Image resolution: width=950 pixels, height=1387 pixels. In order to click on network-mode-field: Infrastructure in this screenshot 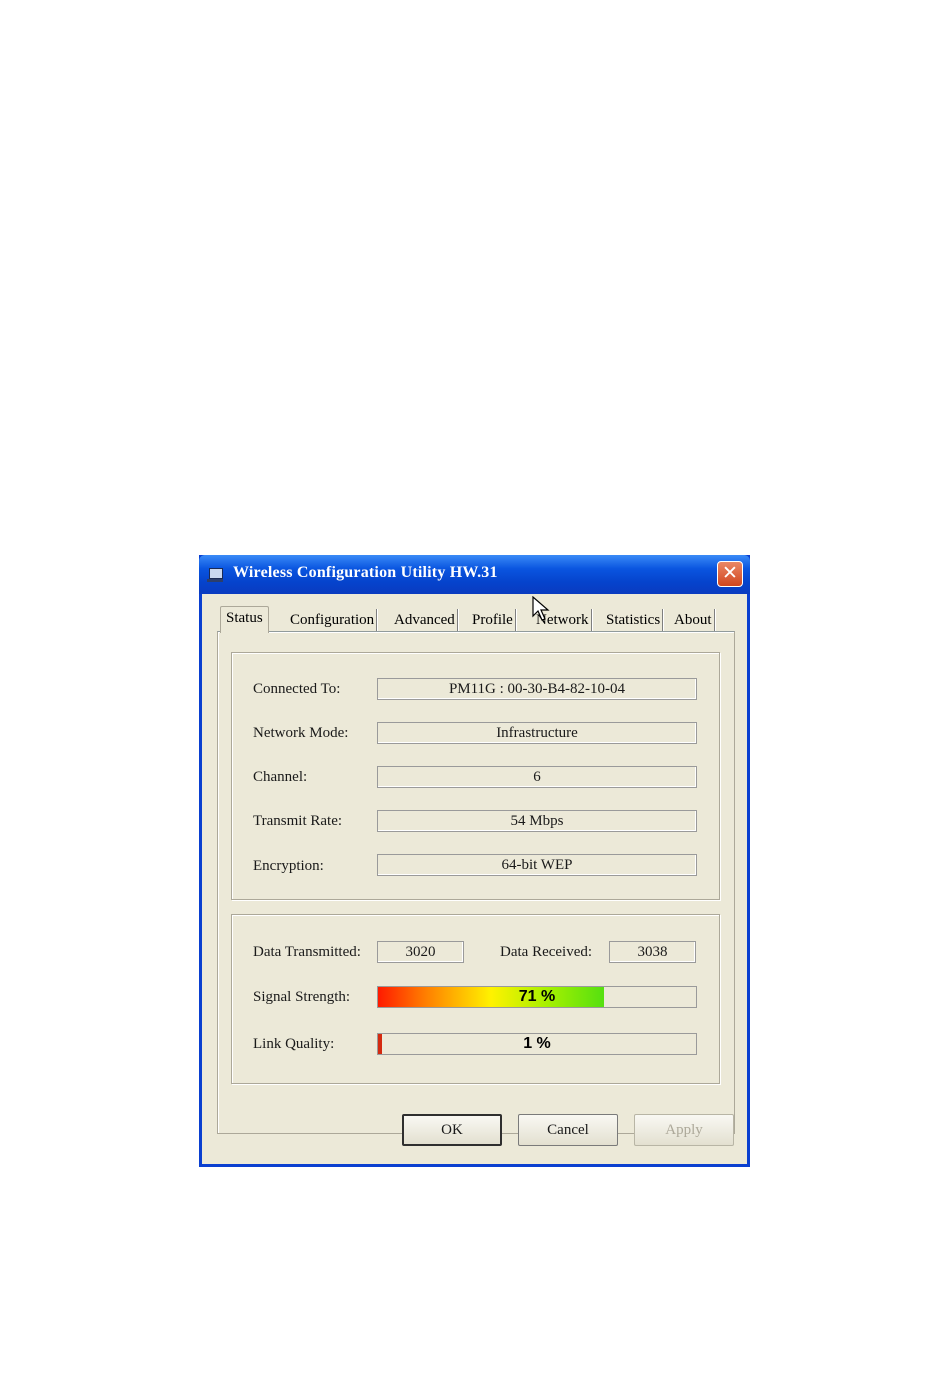, I will do `click(537, 733)`.